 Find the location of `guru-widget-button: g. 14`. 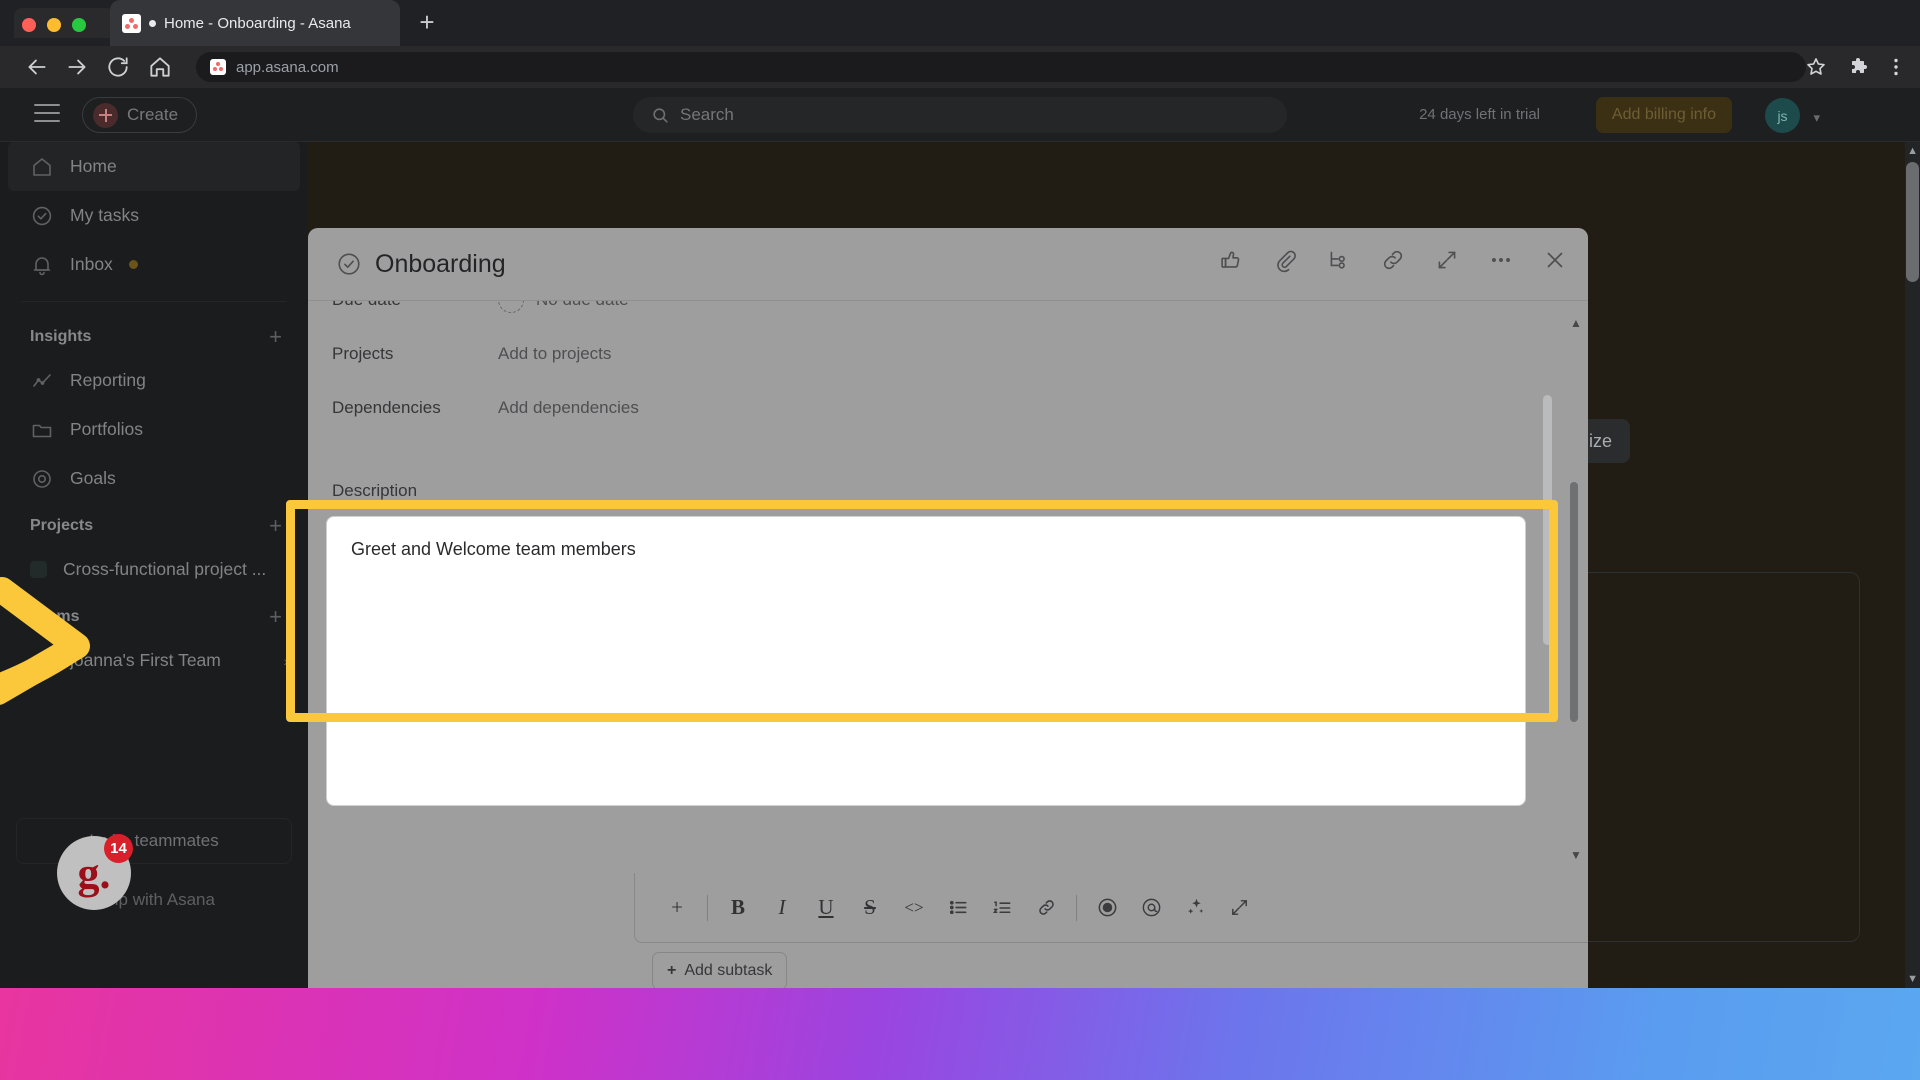

guru-widget-button: g. 14 is located at coordinates (95, 872).